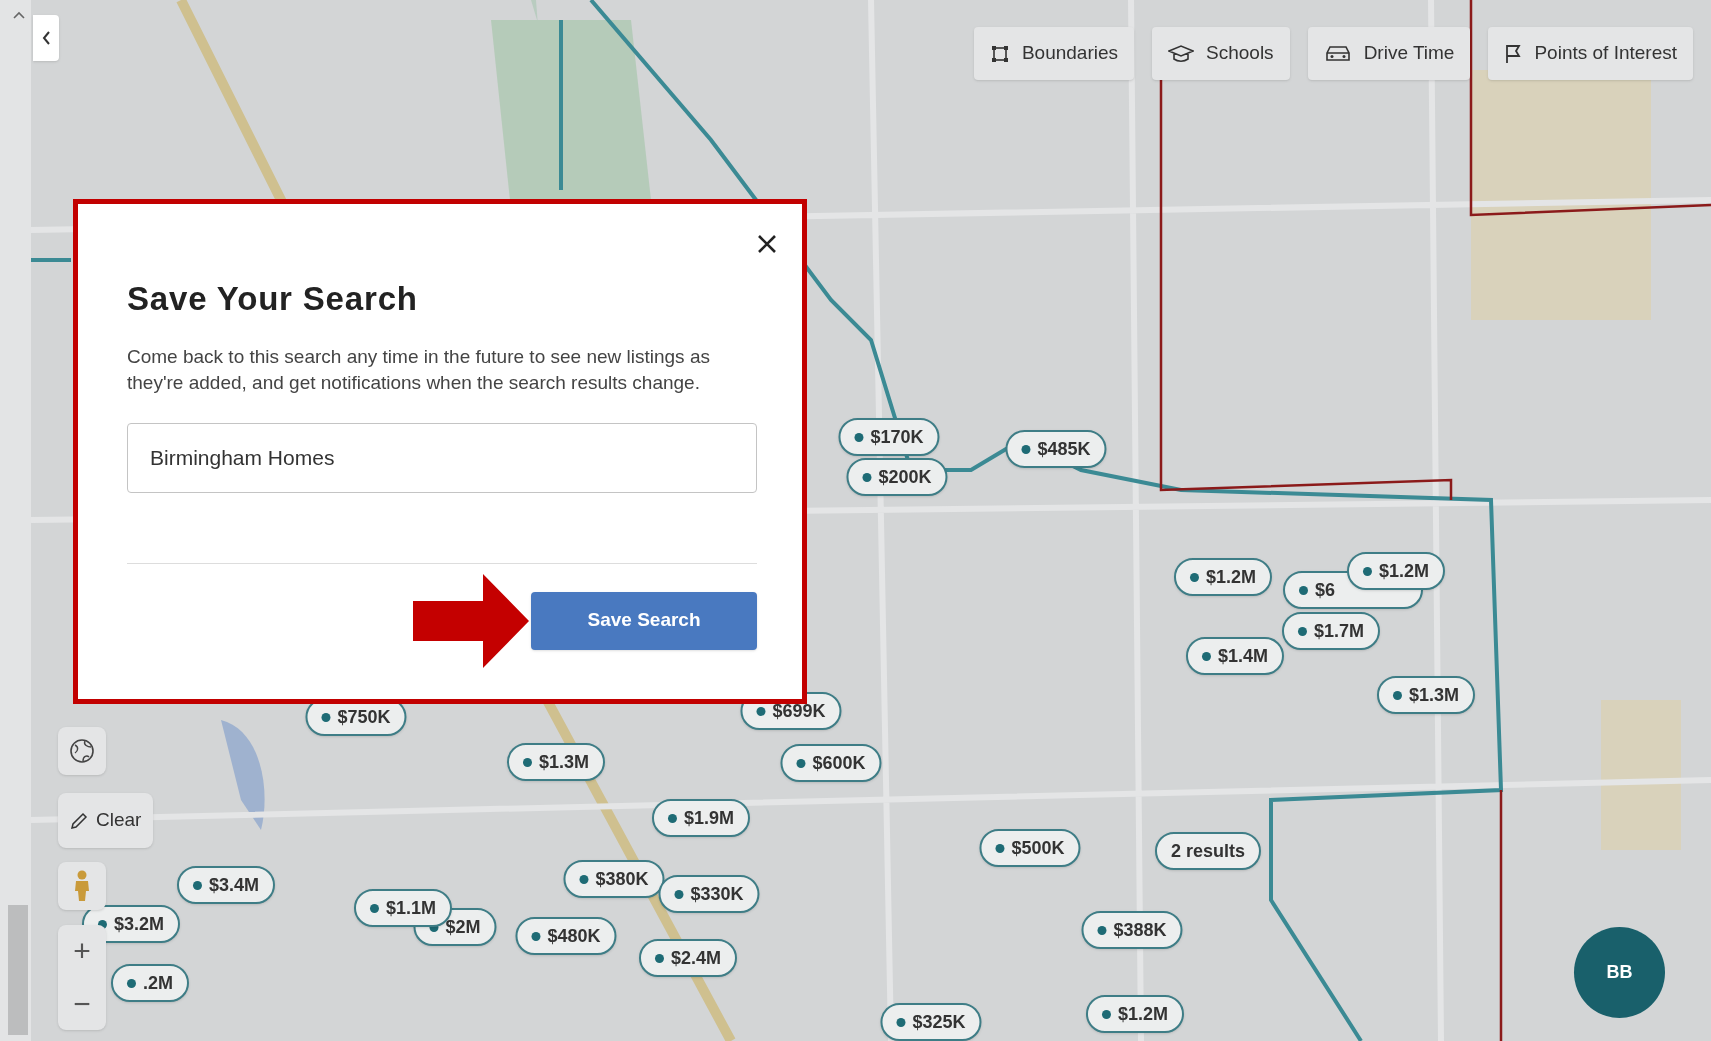  Describe the element at coordinates (999, 53) in the screenshot. I see `boundary-icon` at that location.